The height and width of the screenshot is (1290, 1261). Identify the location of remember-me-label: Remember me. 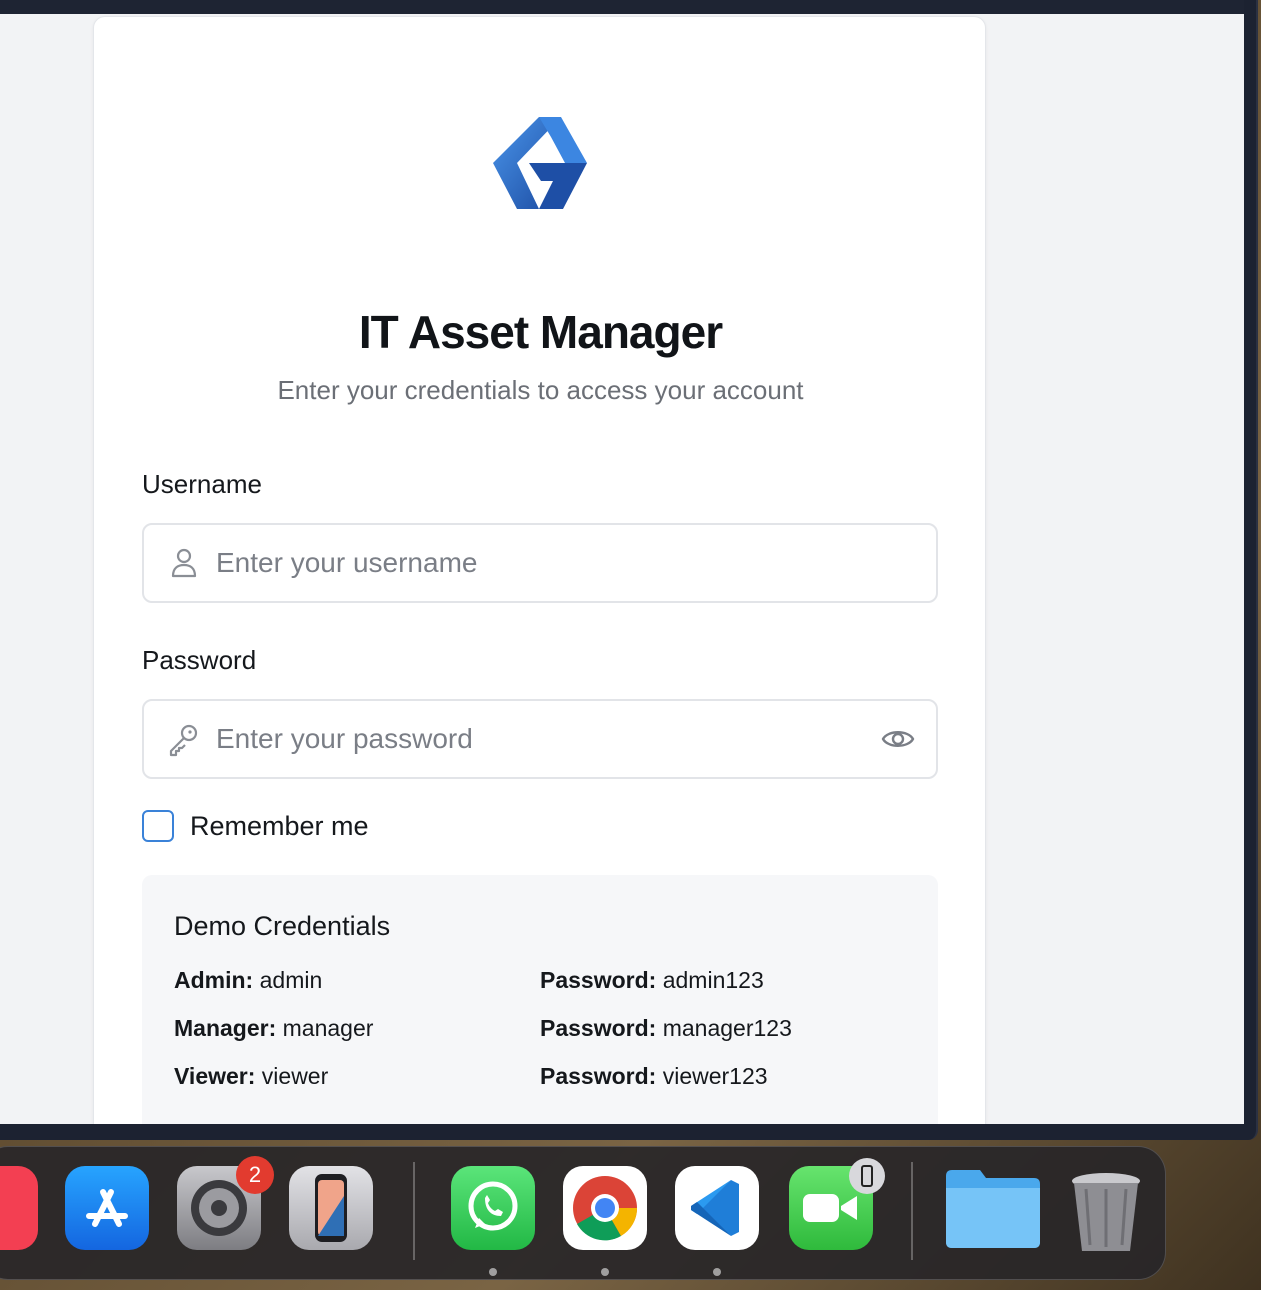
(279, 825).